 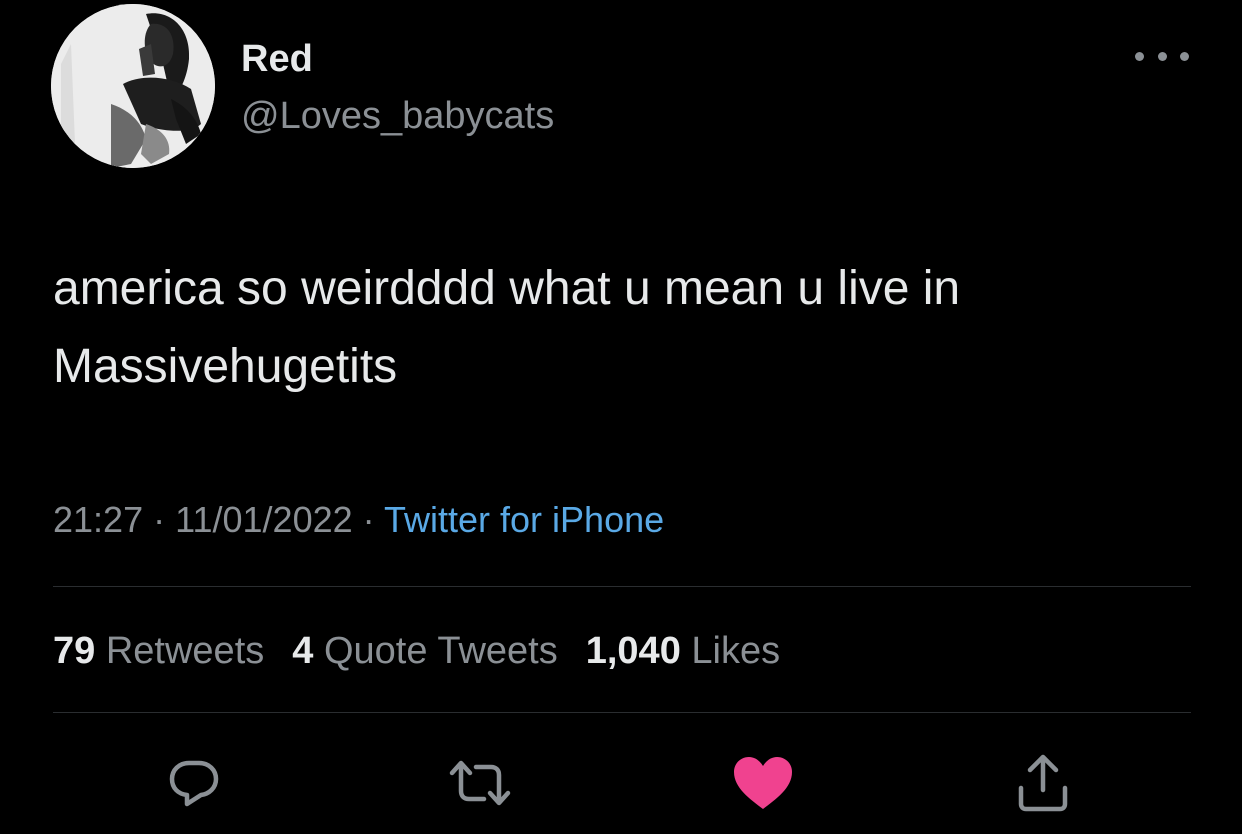 I want to click on heart-icon, so click(x=763, y=783).